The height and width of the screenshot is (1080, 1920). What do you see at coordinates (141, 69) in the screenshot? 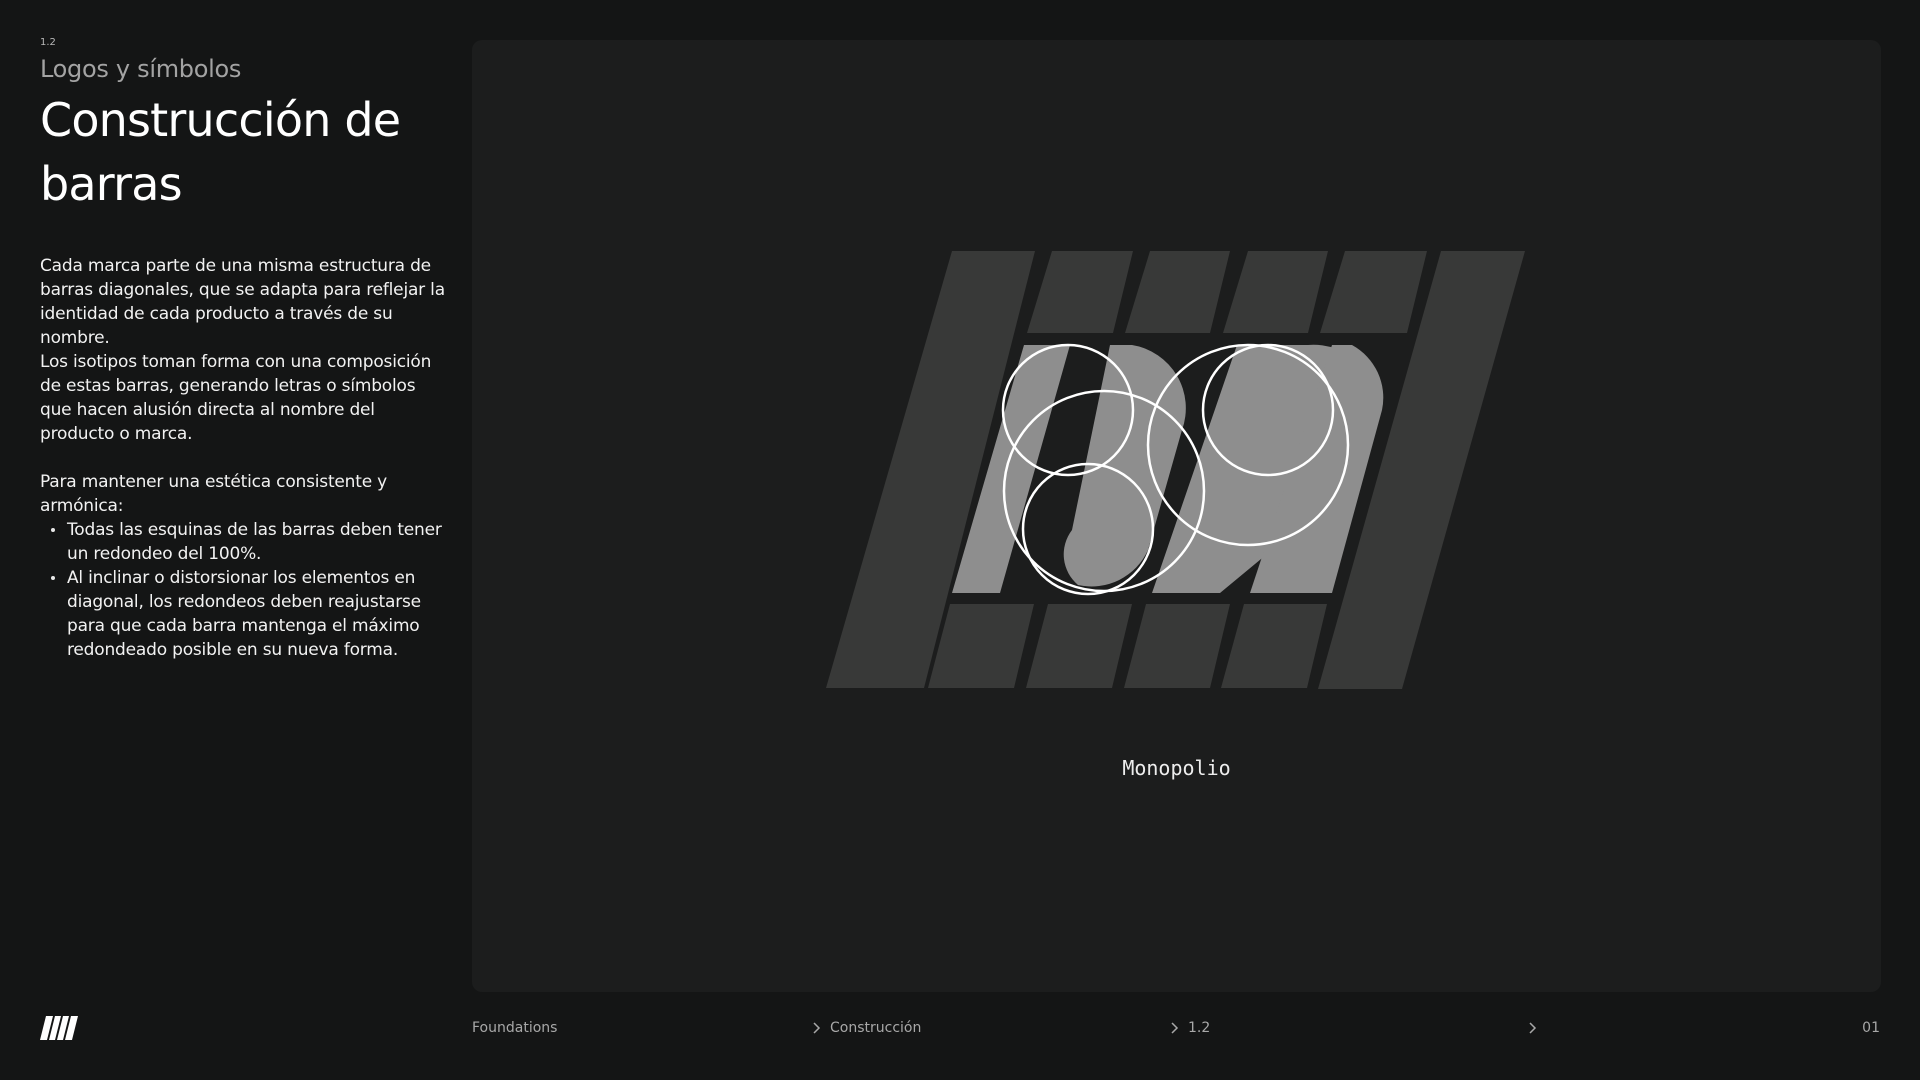
I see `section-subtitle: Logos y símbolos` at bounding box center [141, 69].